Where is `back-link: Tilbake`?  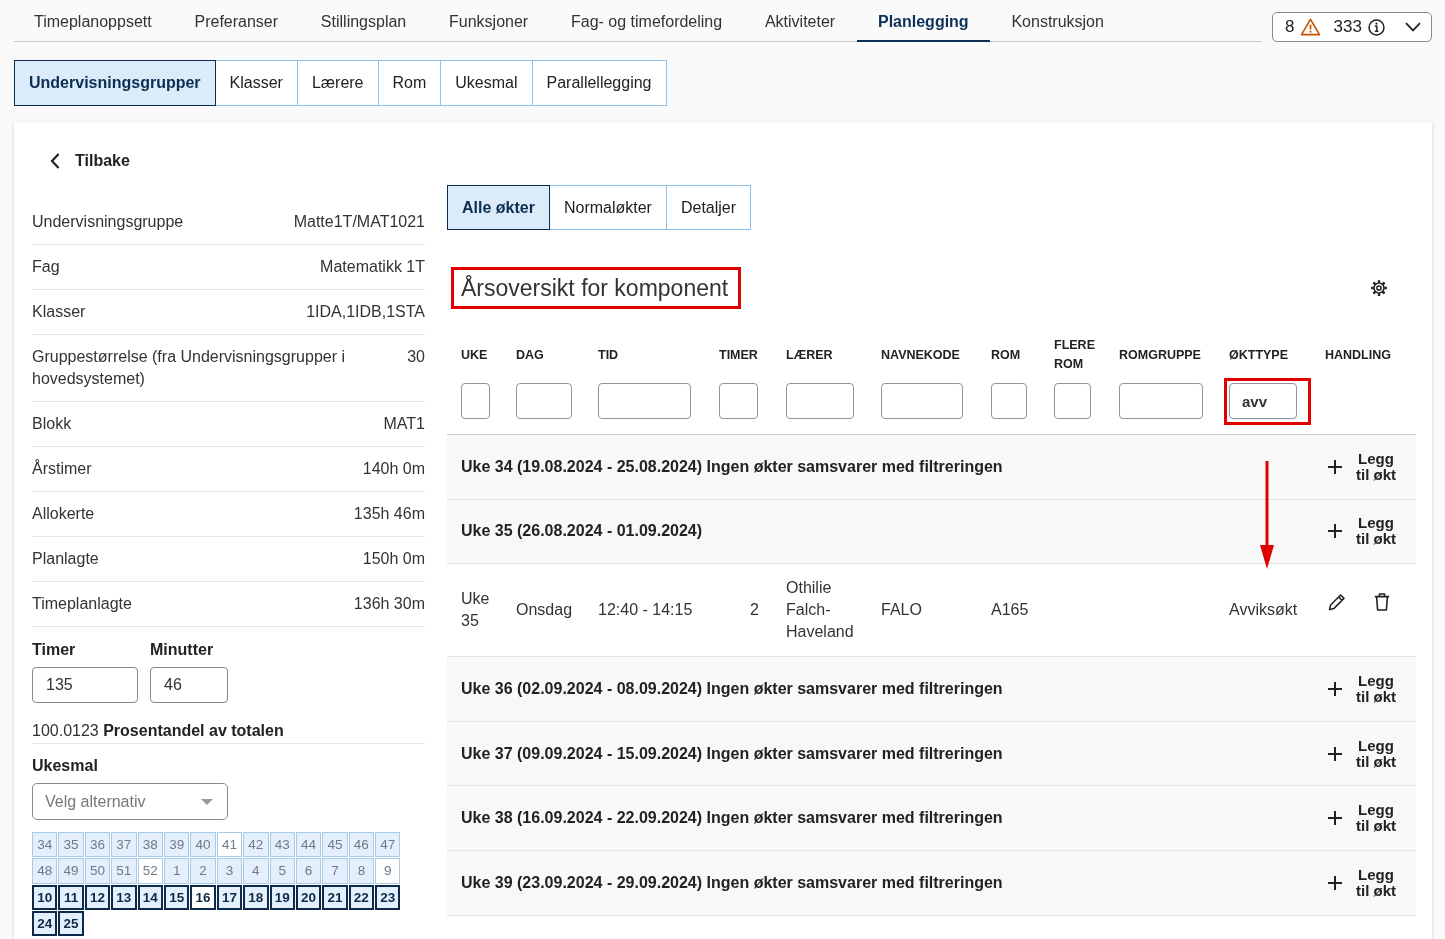
back-link: Tilbake is located at coordinates (90, 161).